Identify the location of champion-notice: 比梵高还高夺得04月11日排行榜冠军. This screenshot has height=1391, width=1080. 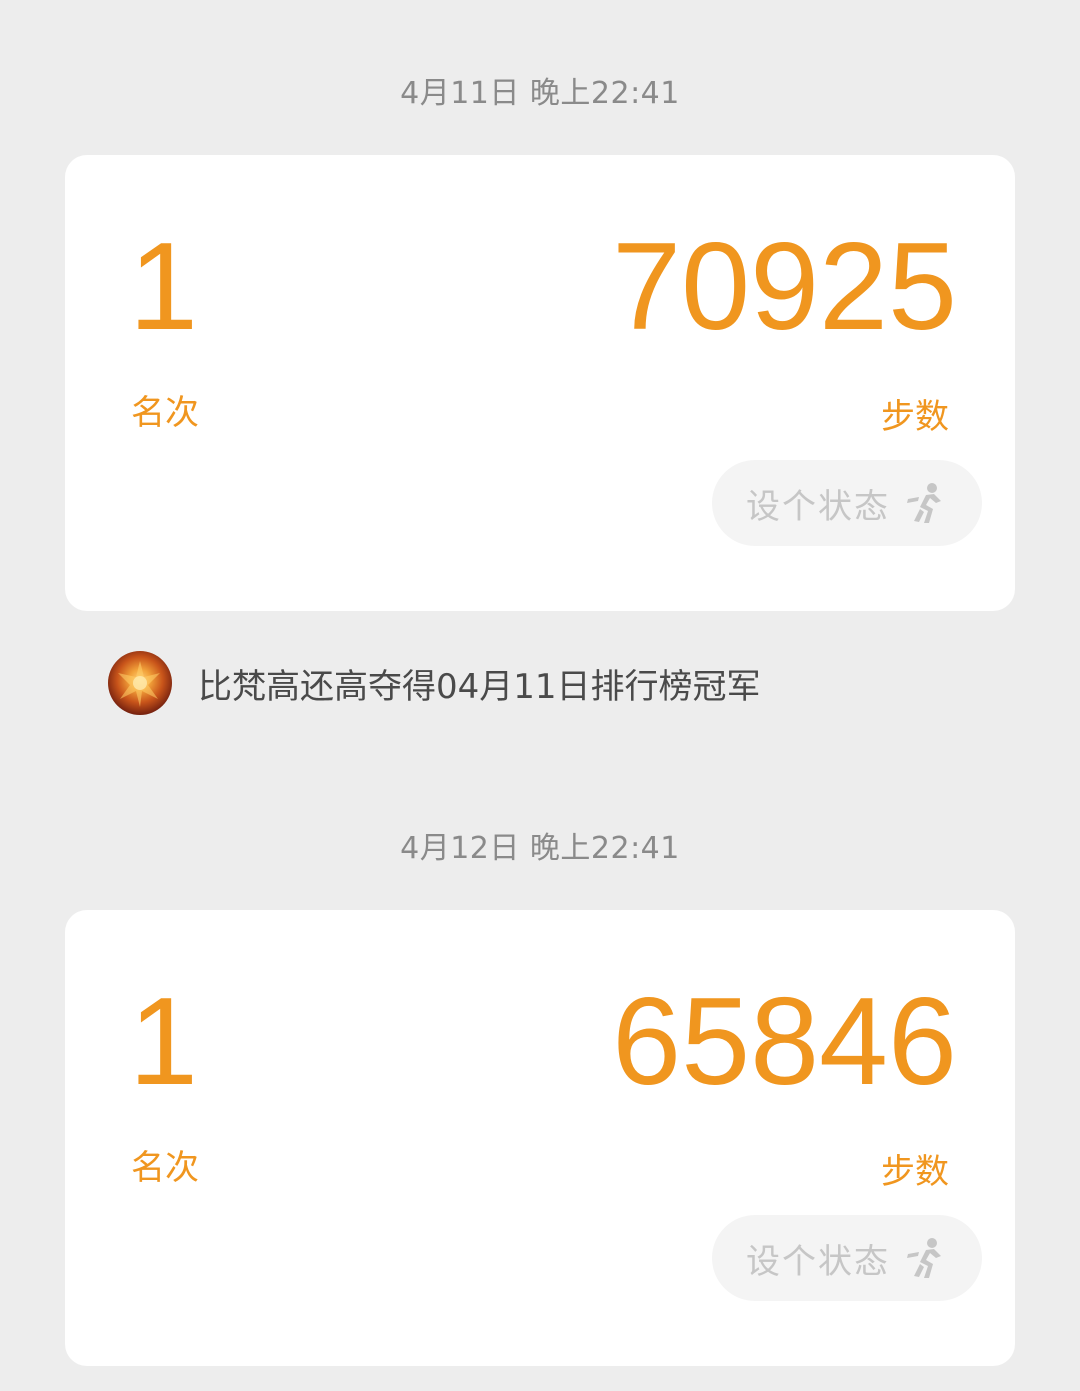
(434, 683).